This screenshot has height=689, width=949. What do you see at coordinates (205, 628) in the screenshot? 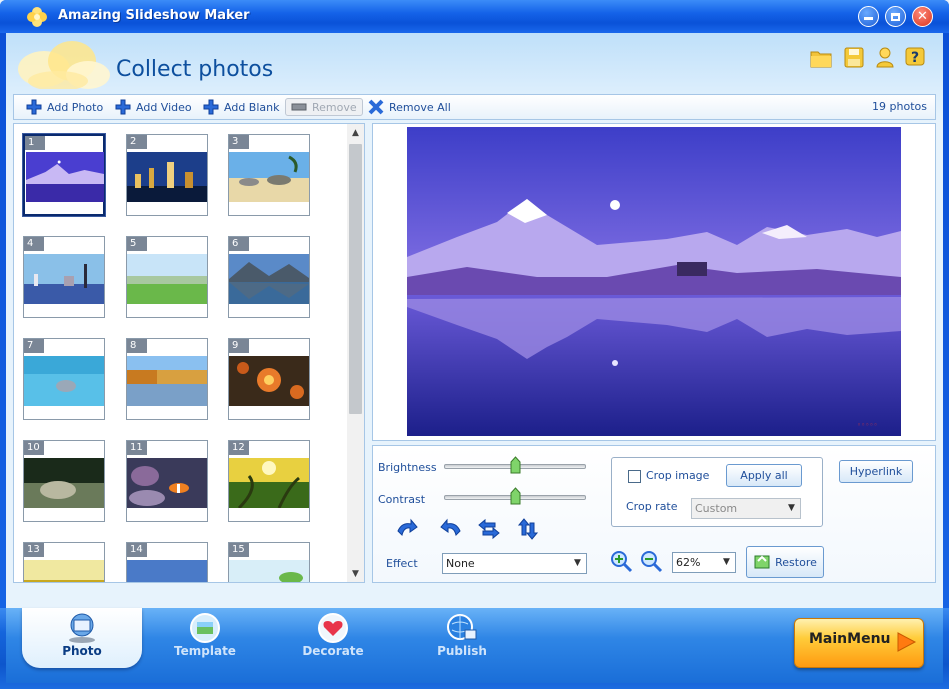
I see `template-icon` at bounding box center [205, 628].